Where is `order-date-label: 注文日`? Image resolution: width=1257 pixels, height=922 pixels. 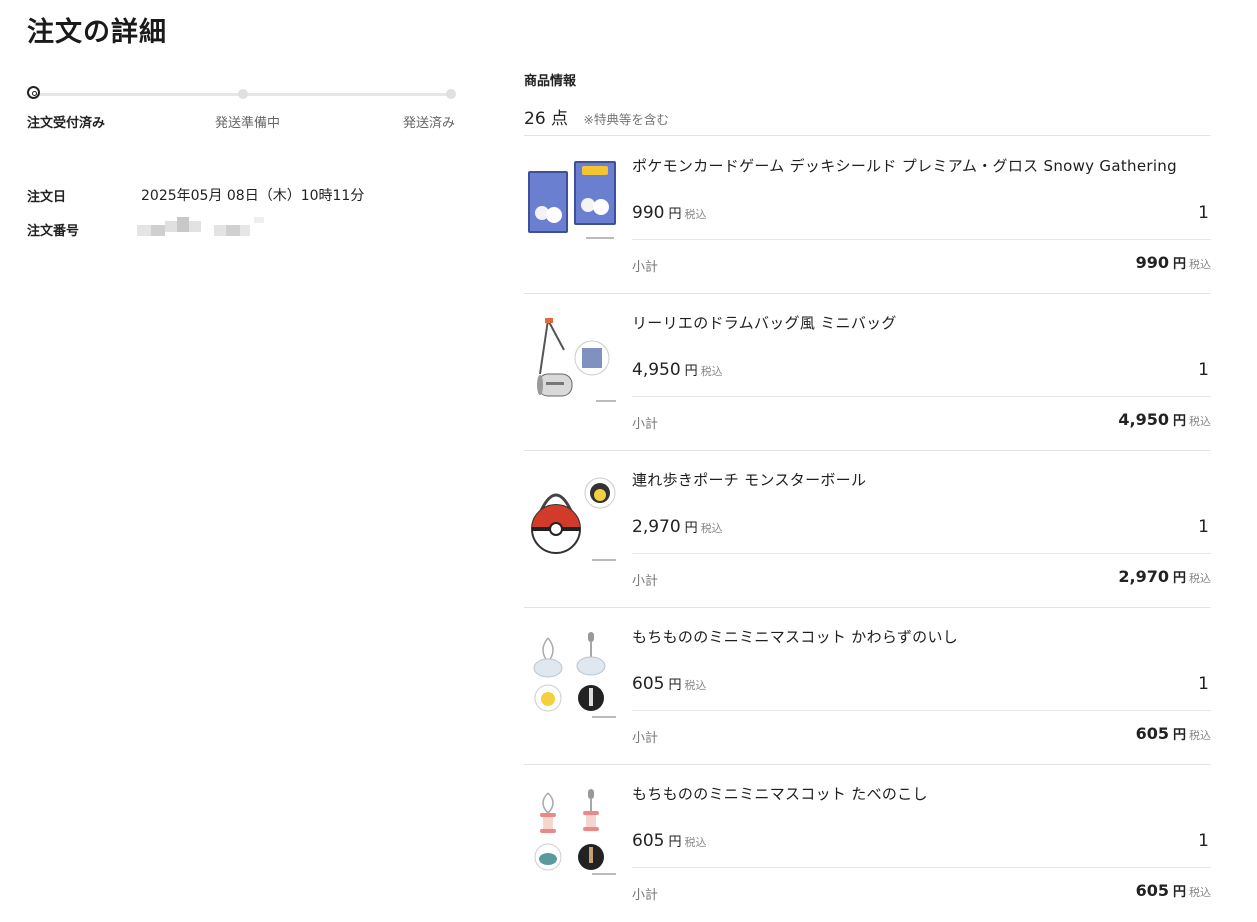
order-date-label: 注文日 is located at coordinates (47, 197).